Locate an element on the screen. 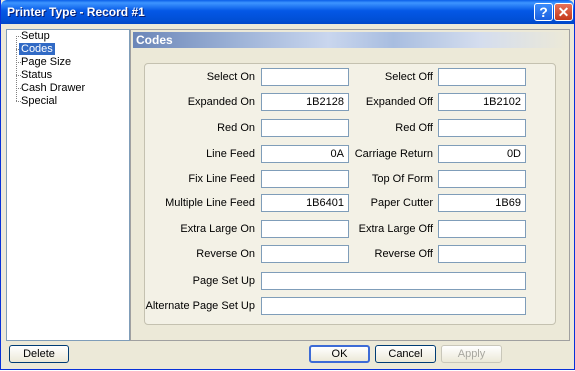 The width and height of the screenshot is (575, 371). tree-item-status: Status is located at coordinates (36, 75).